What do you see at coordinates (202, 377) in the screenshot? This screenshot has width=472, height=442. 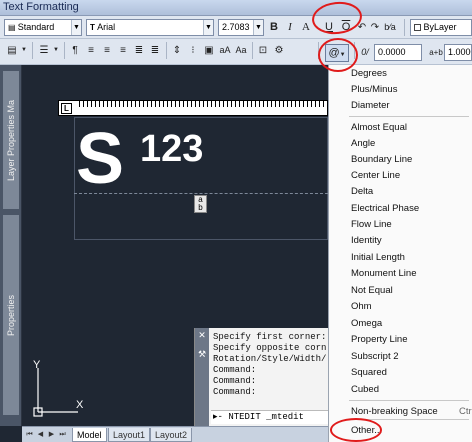 I see `command-window-handle: ✕ ⚒` at bounding box center [202, 377].